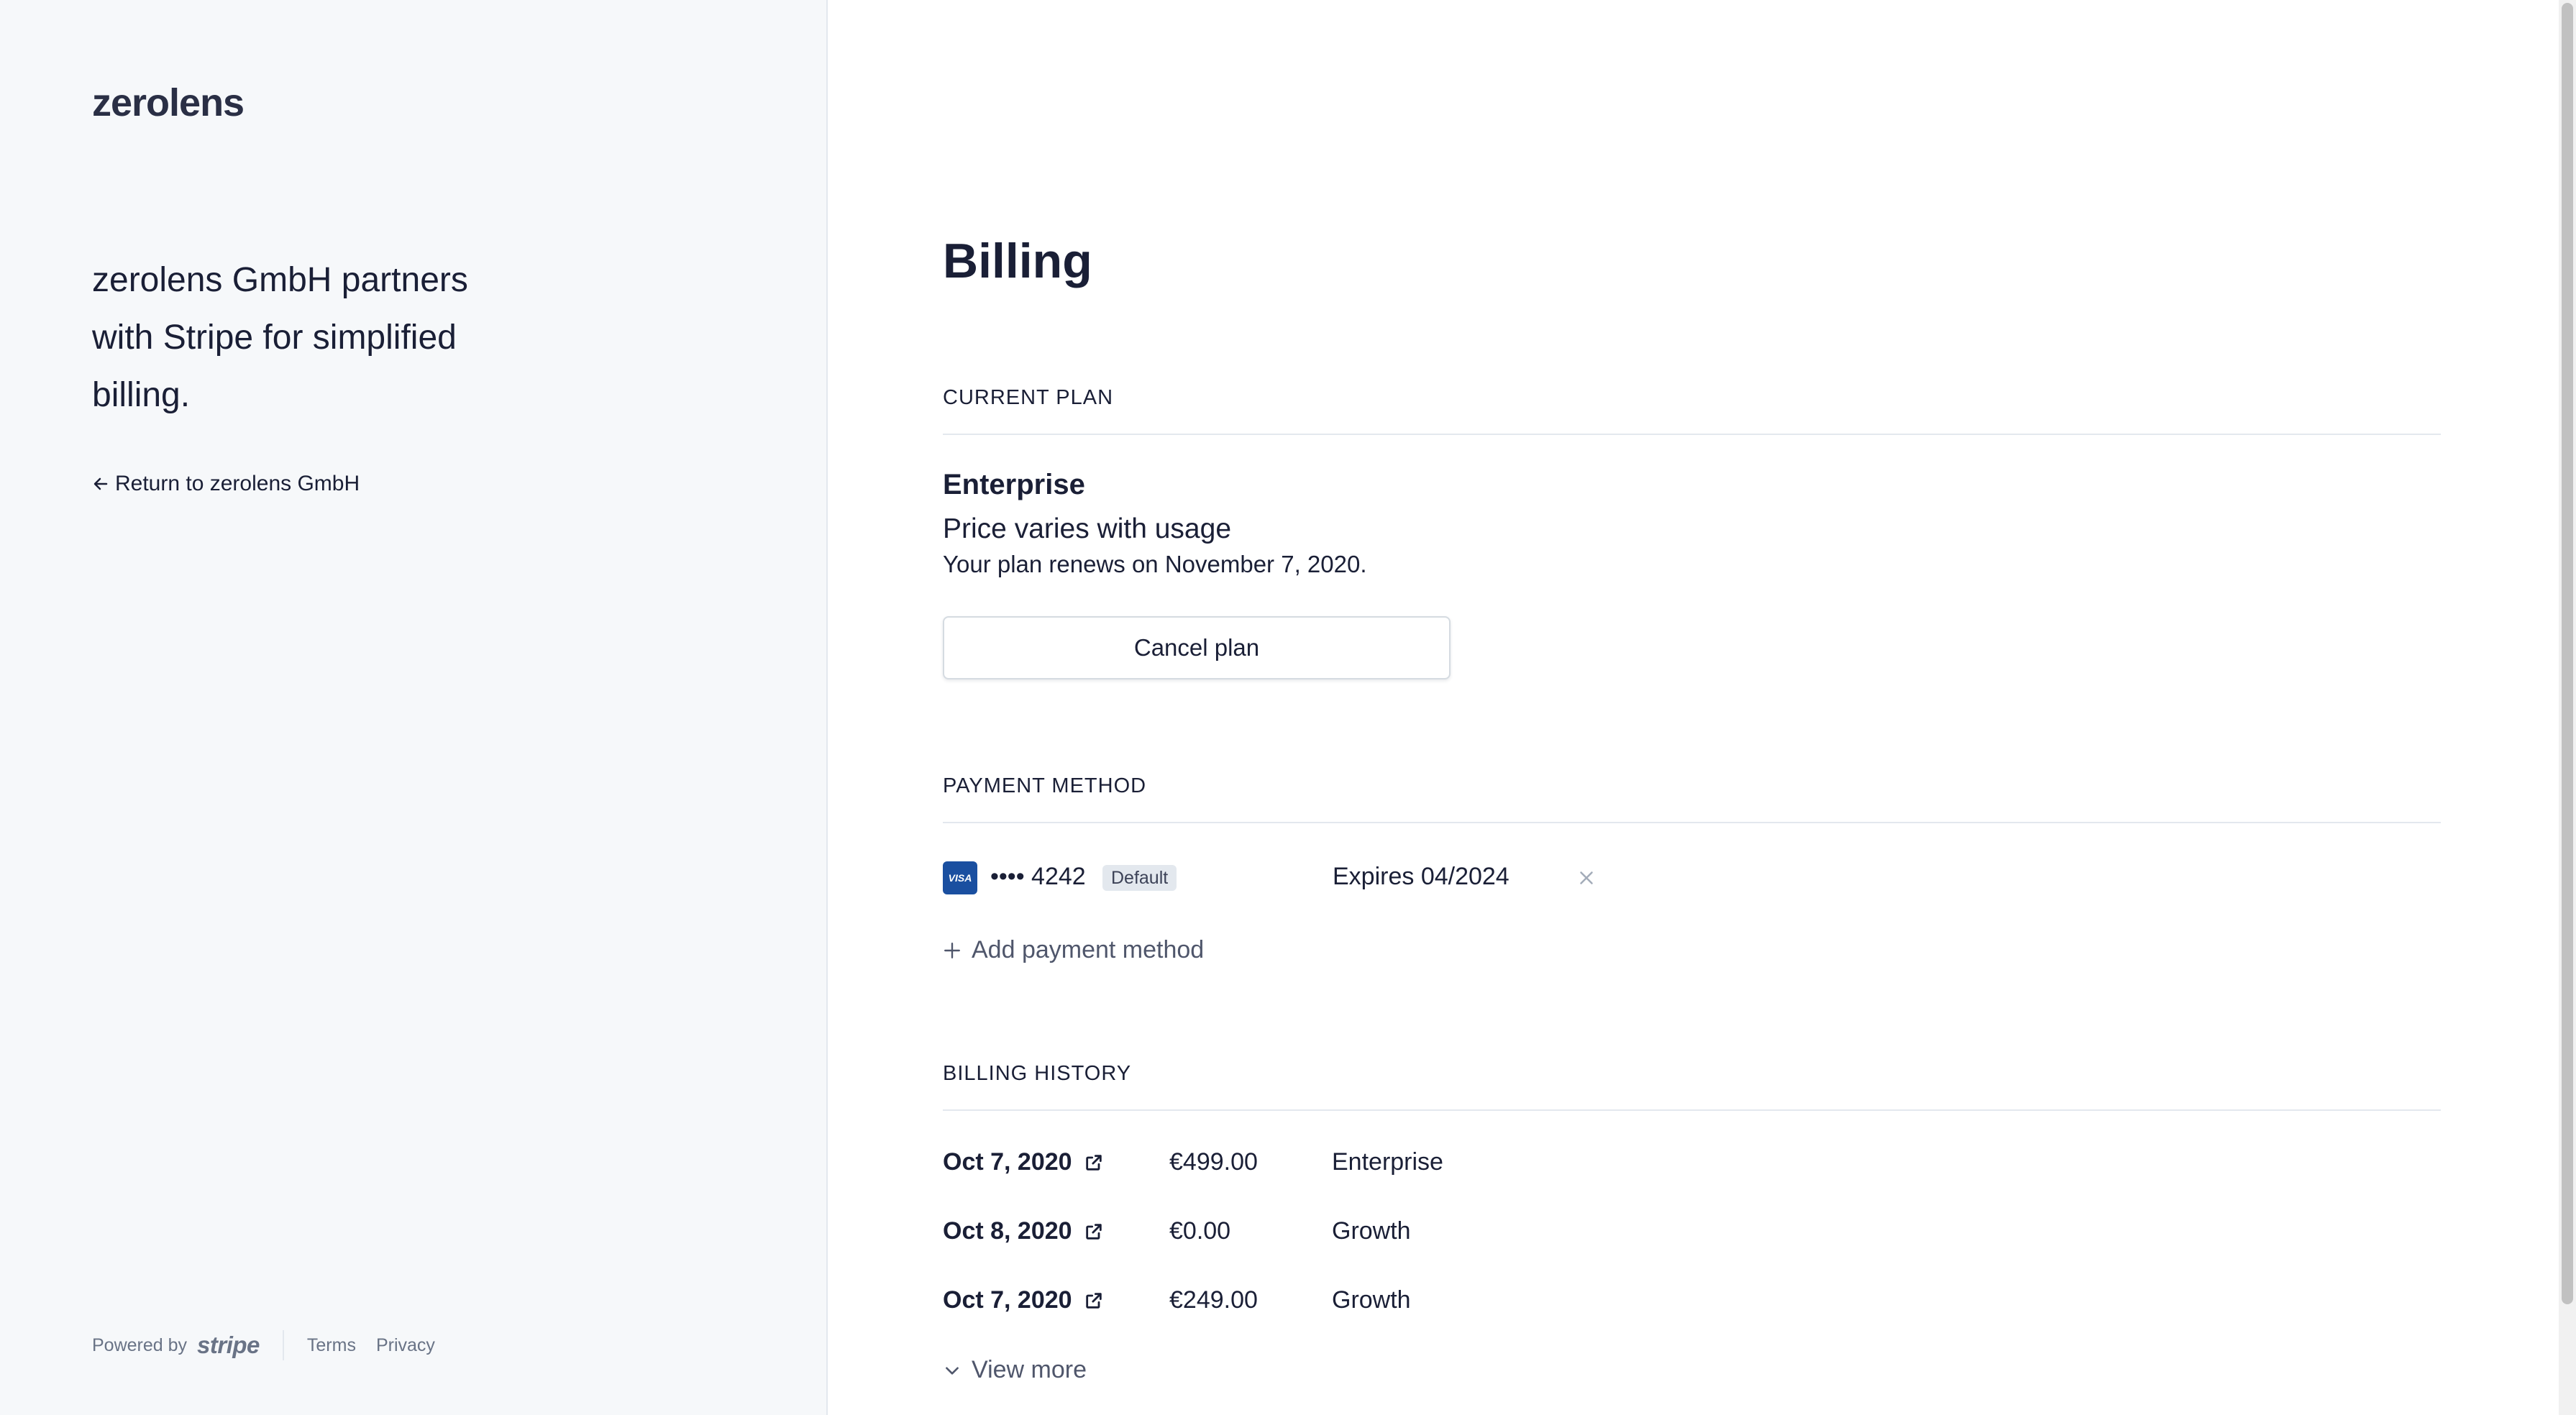 Image resolution: width=2576 pixels, height=1415 pixels. What do you see at coordinates (1014, 484) in the screenshot?
I see `plan-name: Enterprise` at bounding box center [1014, 484].